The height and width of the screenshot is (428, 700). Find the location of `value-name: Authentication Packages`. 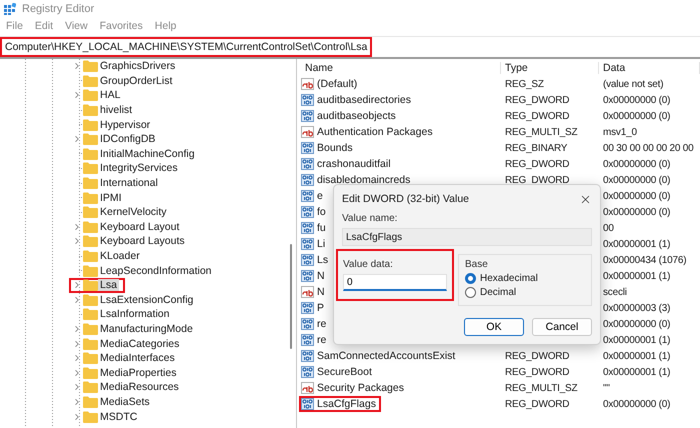

value-name: Authentication Packages is located at coordinates (368, 132).